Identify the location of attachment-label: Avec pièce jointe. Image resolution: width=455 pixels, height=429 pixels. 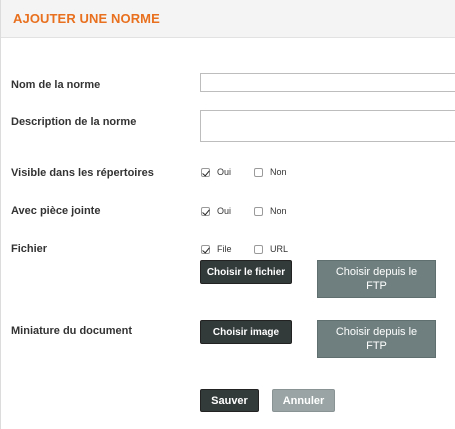
(56, 211).